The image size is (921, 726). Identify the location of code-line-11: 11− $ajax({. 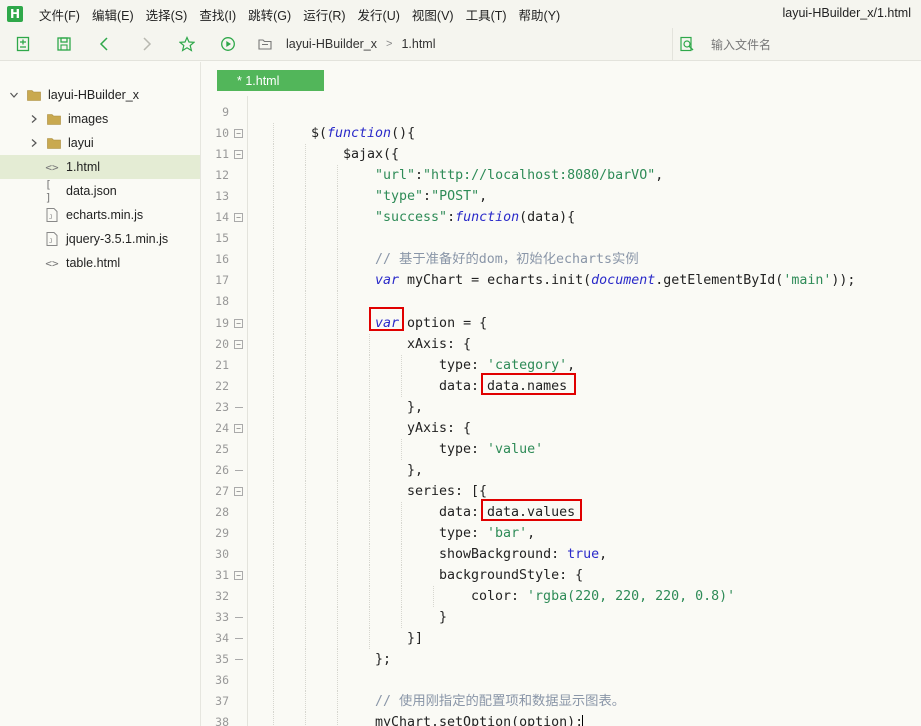
(561, 155).